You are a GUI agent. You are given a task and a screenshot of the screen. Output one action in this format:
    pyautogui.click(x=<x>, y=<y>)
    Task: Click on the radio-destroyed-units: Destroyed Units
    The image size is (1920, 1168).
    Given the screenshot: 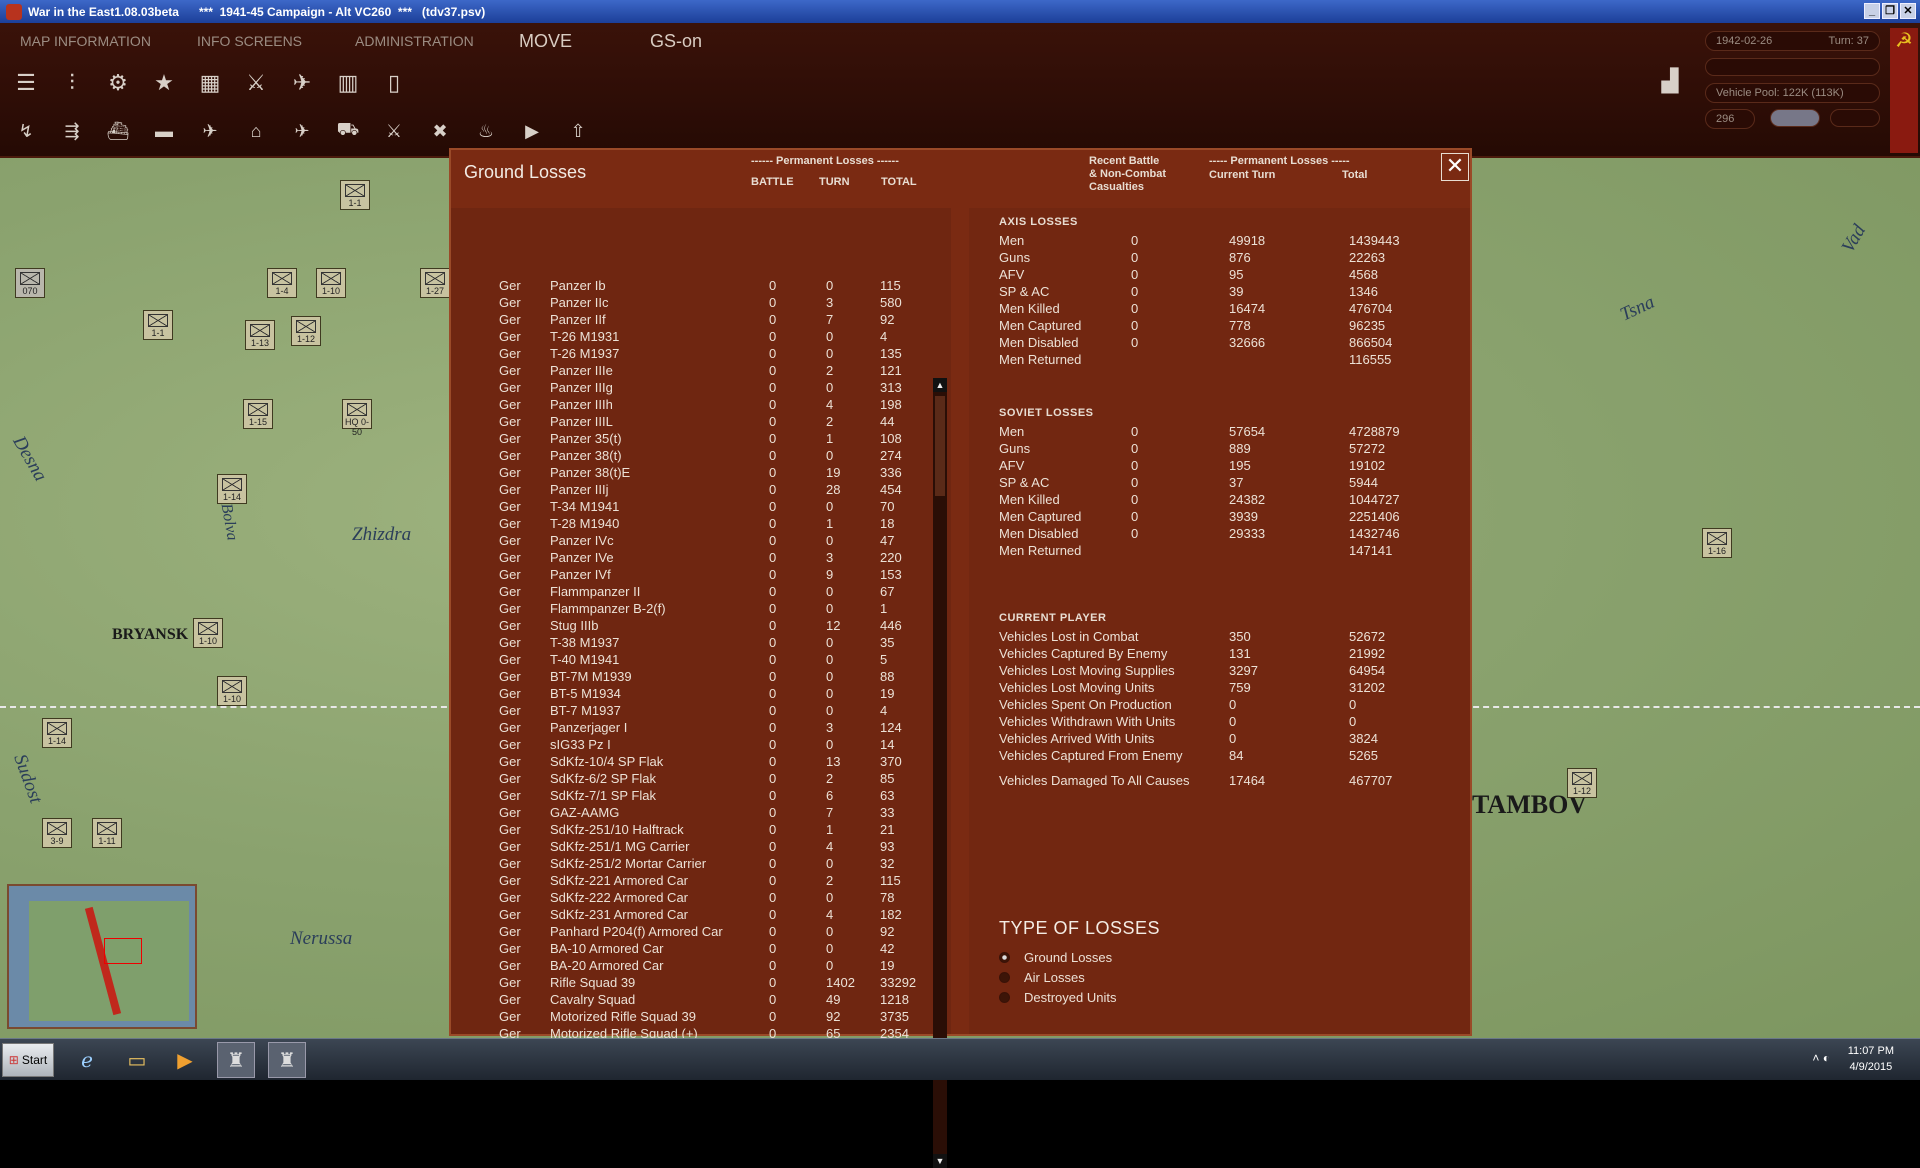 What is the action you would take?
    pyautogui.click(x=1057, y=997)
    